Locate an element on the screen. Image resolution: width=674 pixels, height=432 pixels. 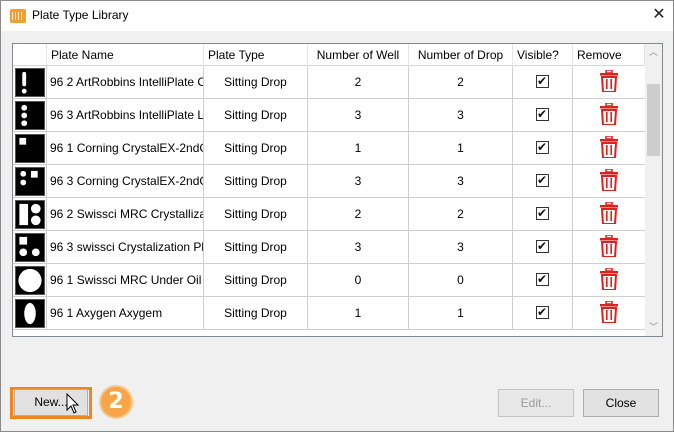
column-header-number-of-drop: Number of Drop is located at coordinates (461, 55).